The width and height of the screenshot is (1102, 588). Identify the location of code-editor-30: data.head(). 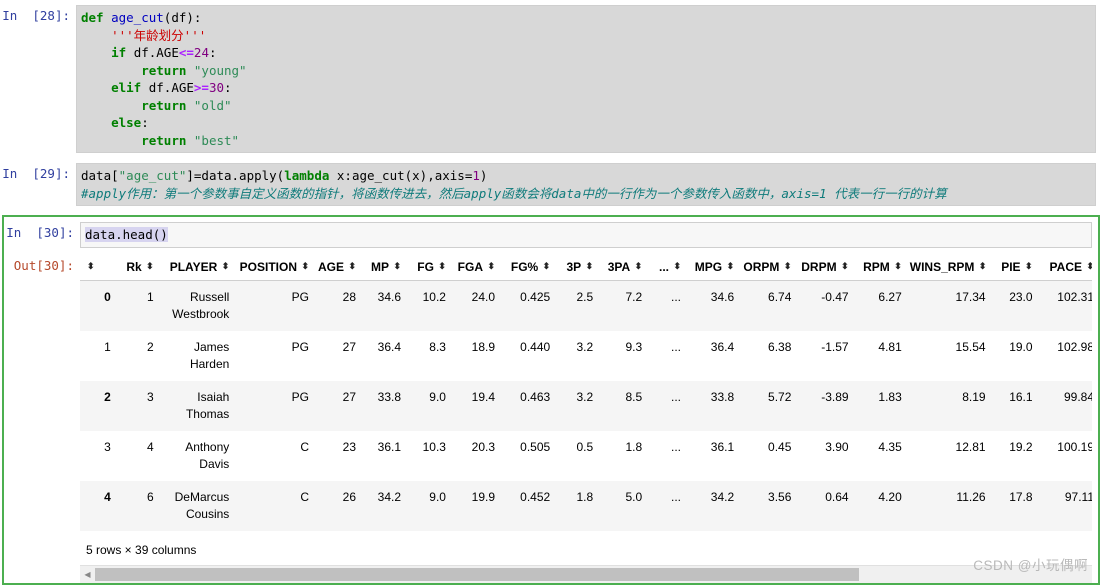
(586, 235).